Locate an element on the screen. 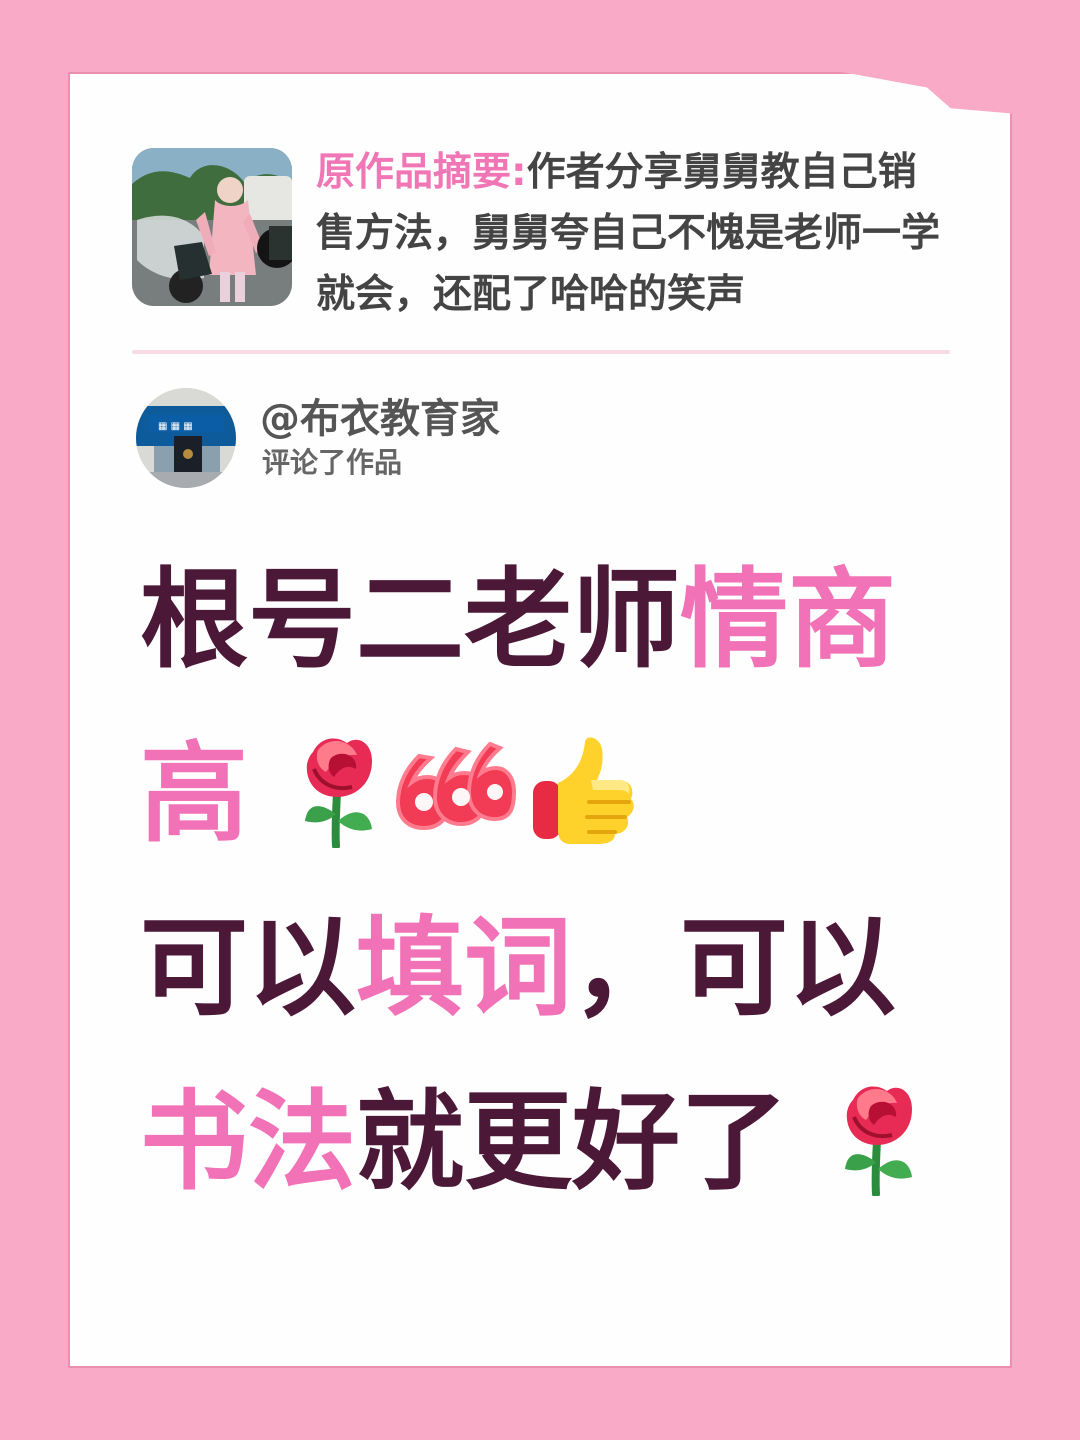  original-video-thumbnail is located at coordinates (212, 227).